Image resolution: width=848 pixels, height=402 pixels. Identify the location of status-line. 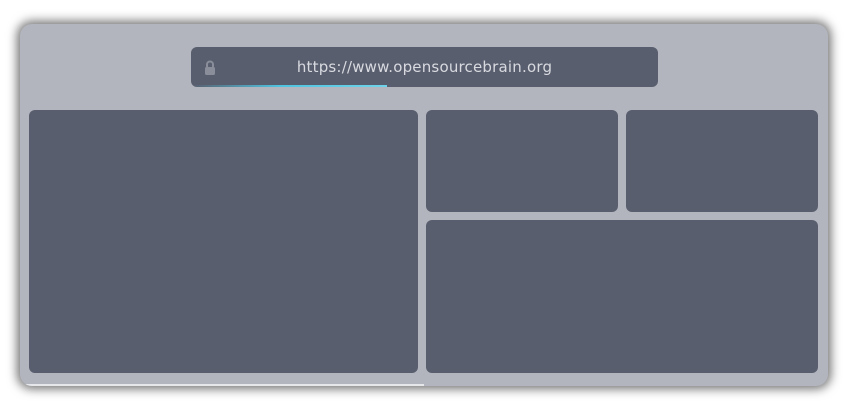
(222, 385).